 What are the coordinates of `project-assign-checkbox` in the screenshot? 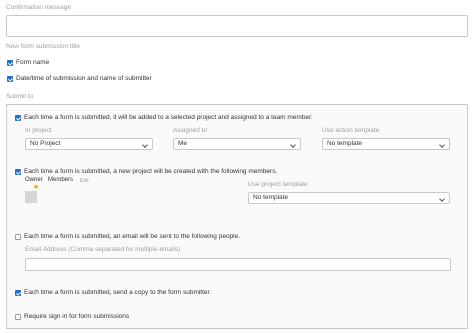 It's located at (18, 118).